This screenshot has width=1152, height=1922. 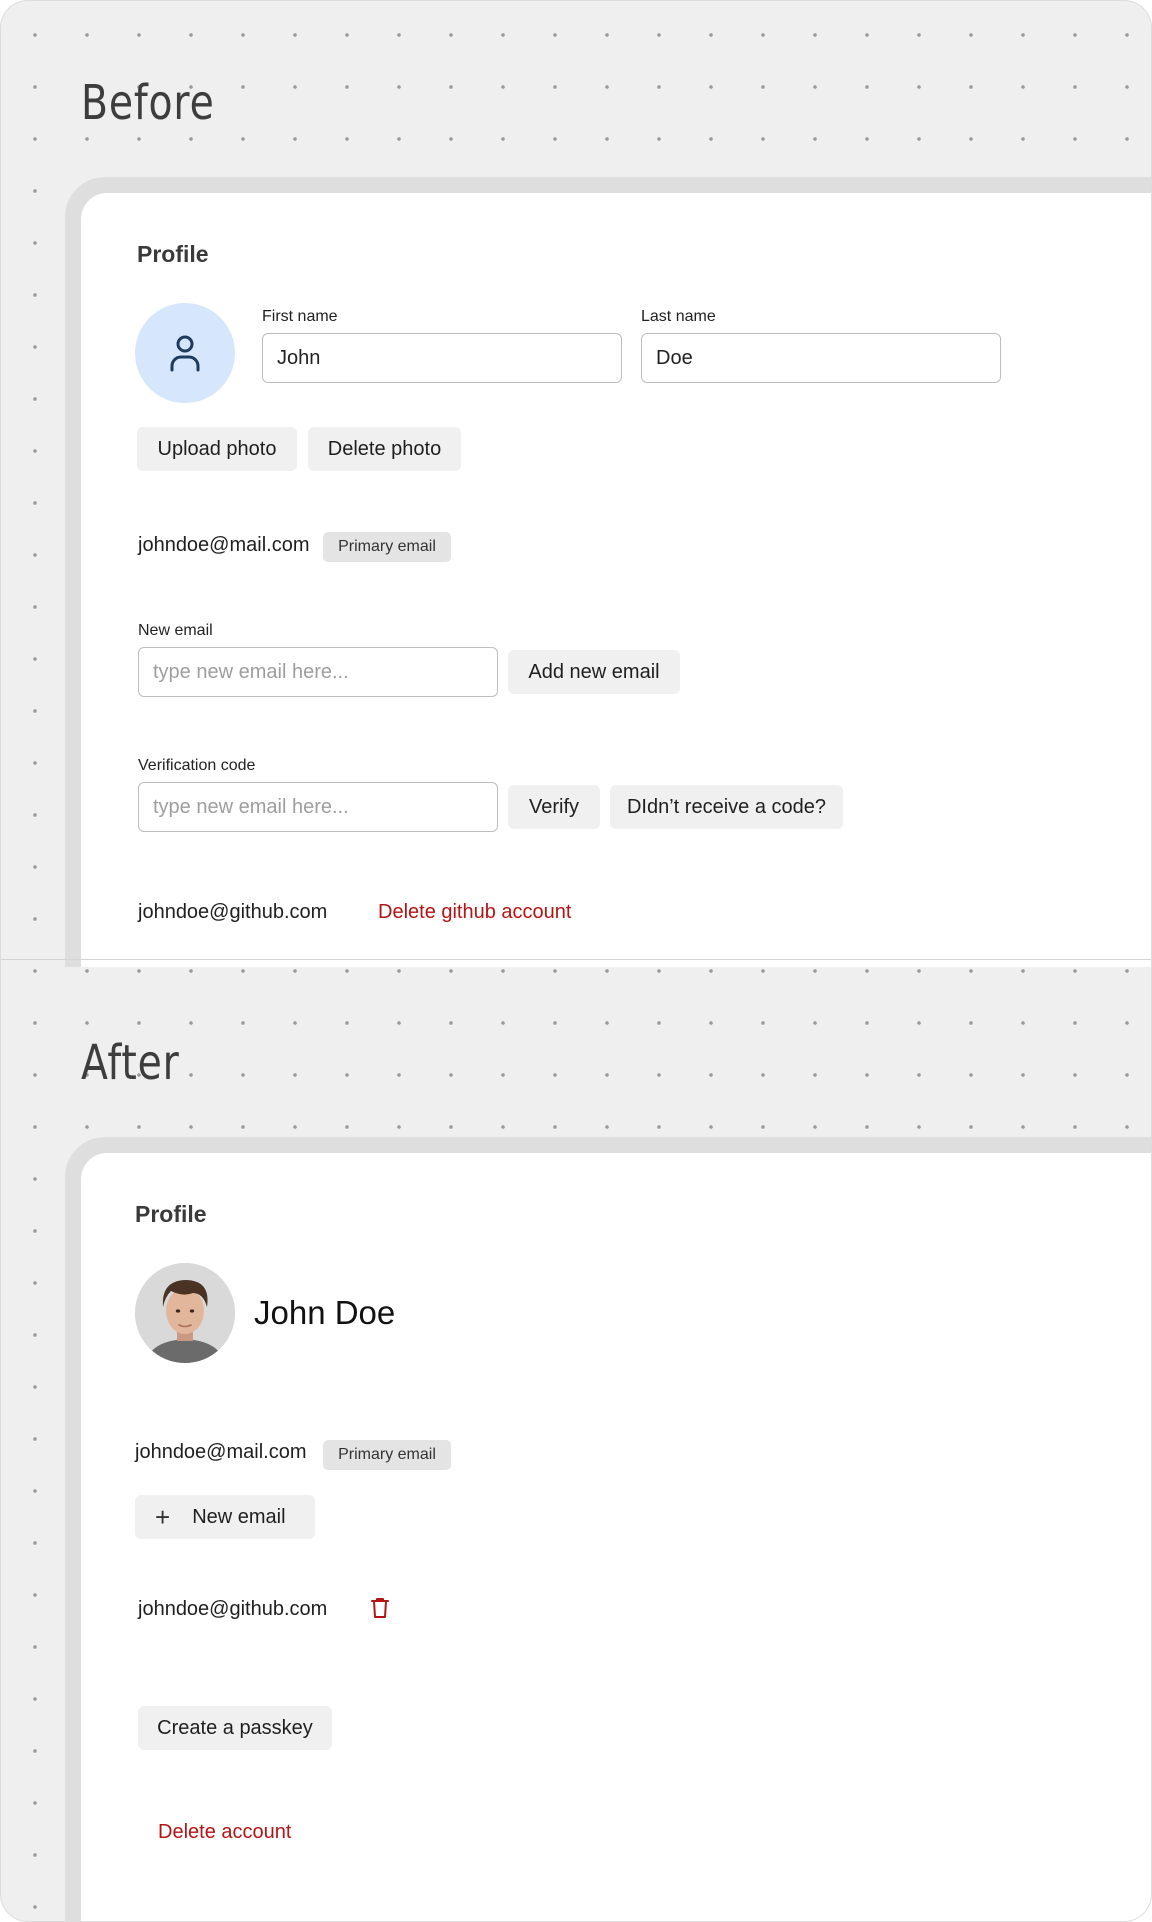 What do you see at coordinates (442, 358) in the screenshot?
I see `first-name-input` at bounding box center [442, 358].